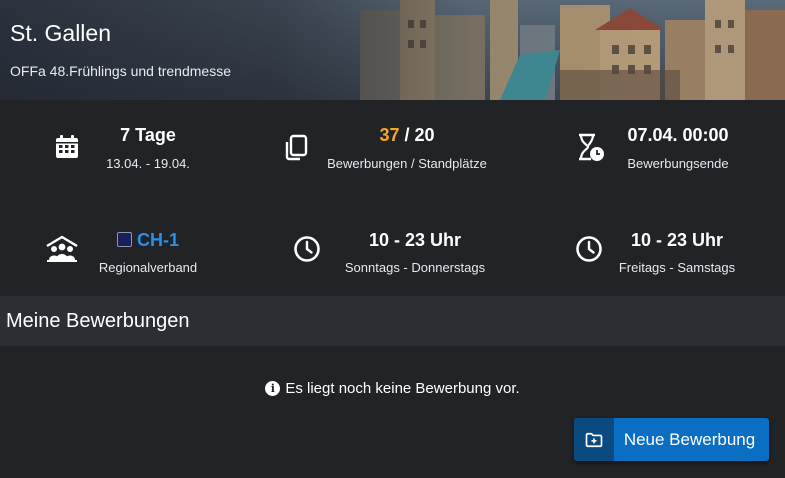  I want to click on hours-weekday-label: Sonntags - Donnerstags, so click(415, 267).